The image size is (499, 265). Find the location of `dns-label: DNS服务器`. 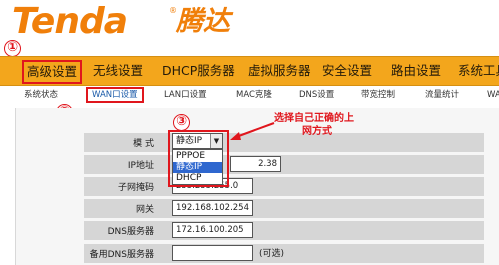

dns-label: DNS服务器 is located at coordinates (130, 232).